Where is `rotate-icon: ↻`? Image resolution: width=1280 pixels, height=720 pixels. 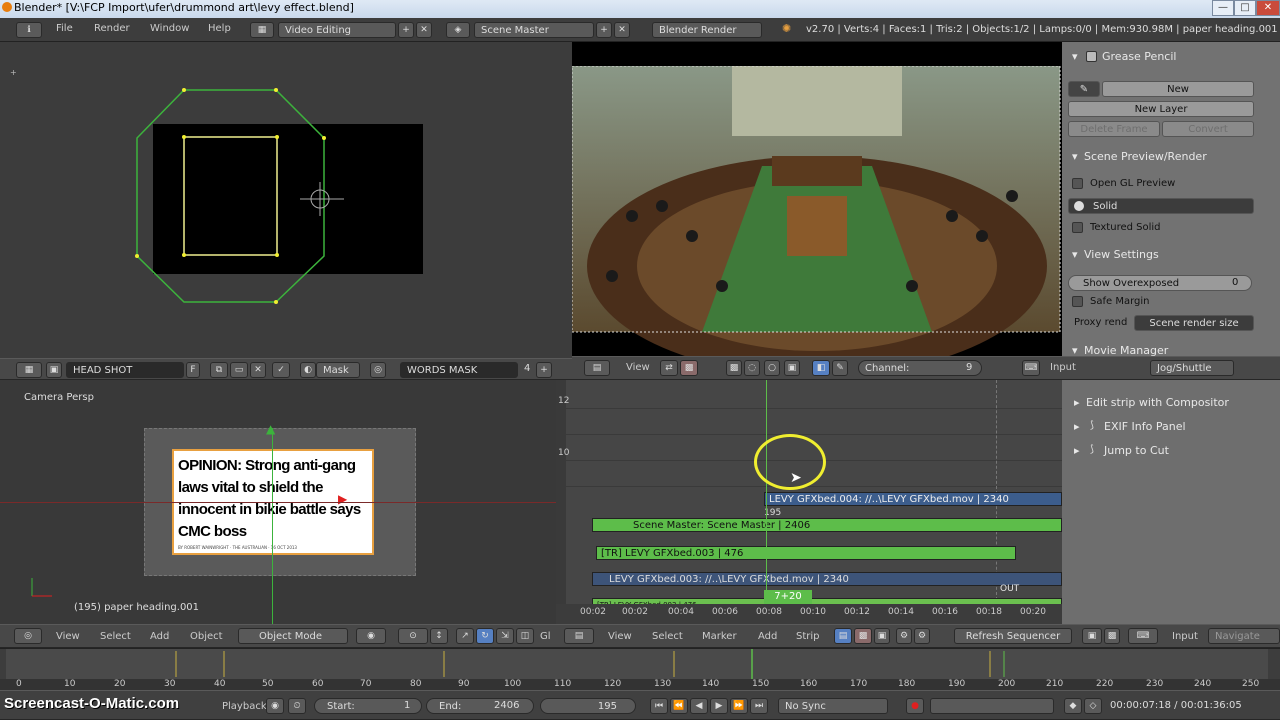
rotate-icon: ↻ is located at coordinates (485, 636).